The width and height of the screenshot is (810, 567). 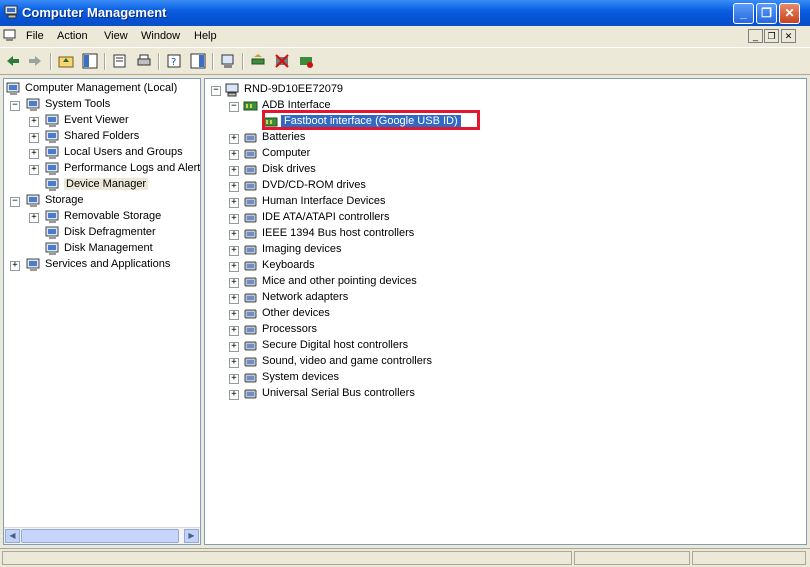 What do you see at coordinates (771, 36) in the screenshot?
I see `mdi-restore-button: ❐` at bounding box center [771, 36].